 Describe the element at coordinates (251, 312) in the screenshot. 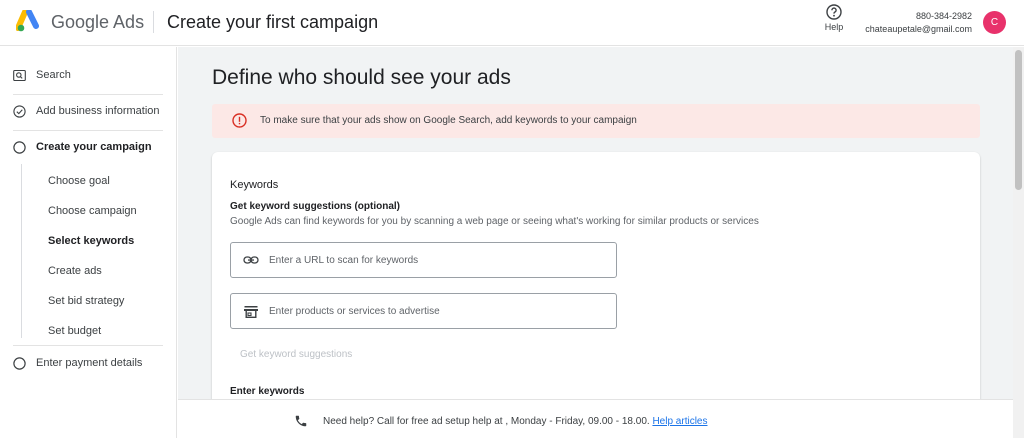

I see `store-icon` at that location.